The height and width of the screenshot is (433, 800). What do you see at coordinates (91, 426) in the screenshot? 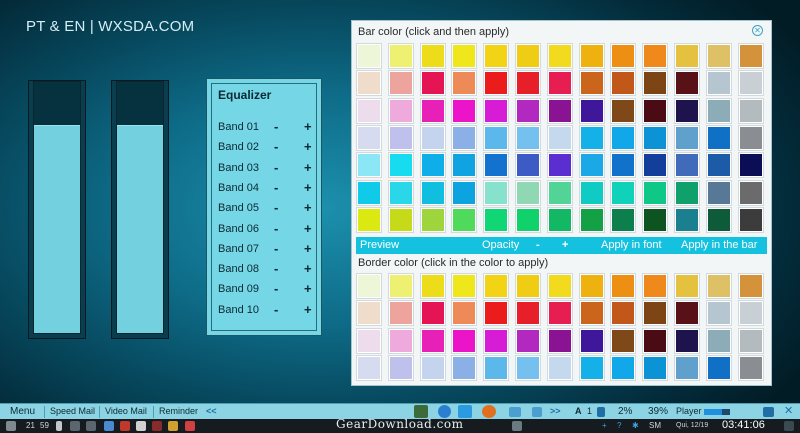
I see `network-icon` at bounding box center [91, 426].